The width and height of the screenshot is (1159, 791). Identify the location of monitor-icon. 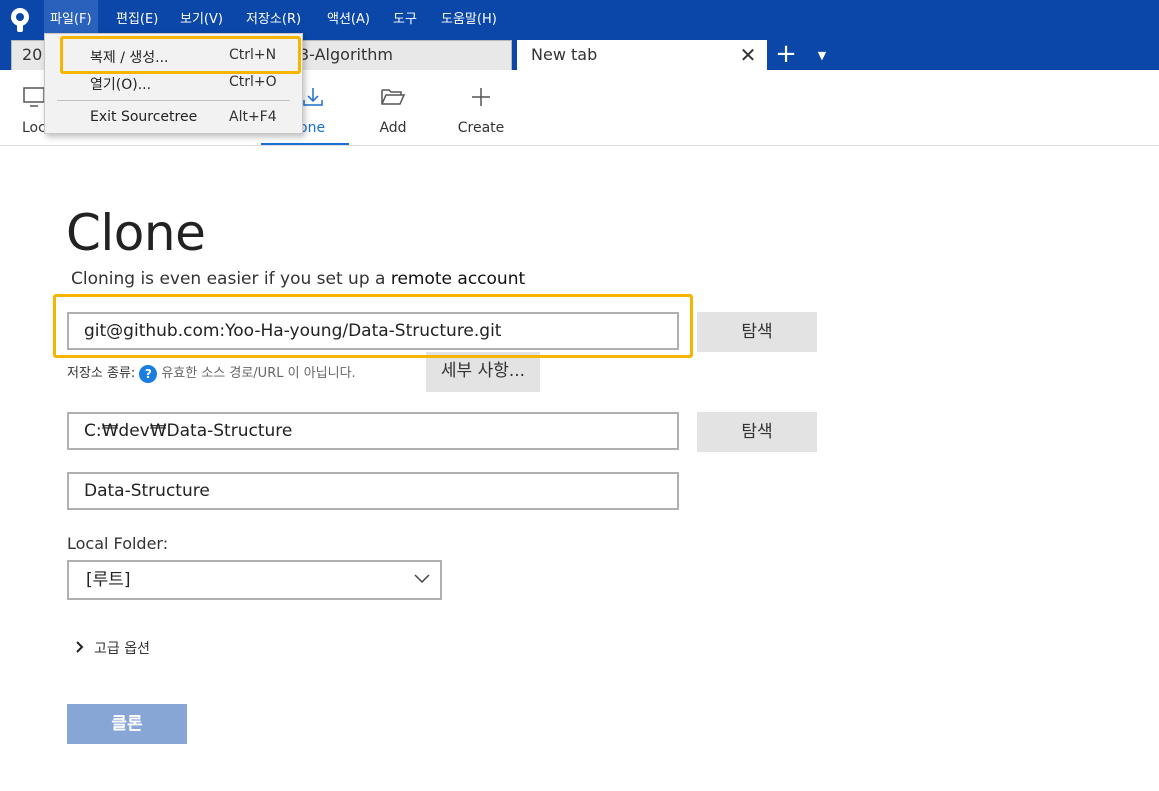
(34, 97).